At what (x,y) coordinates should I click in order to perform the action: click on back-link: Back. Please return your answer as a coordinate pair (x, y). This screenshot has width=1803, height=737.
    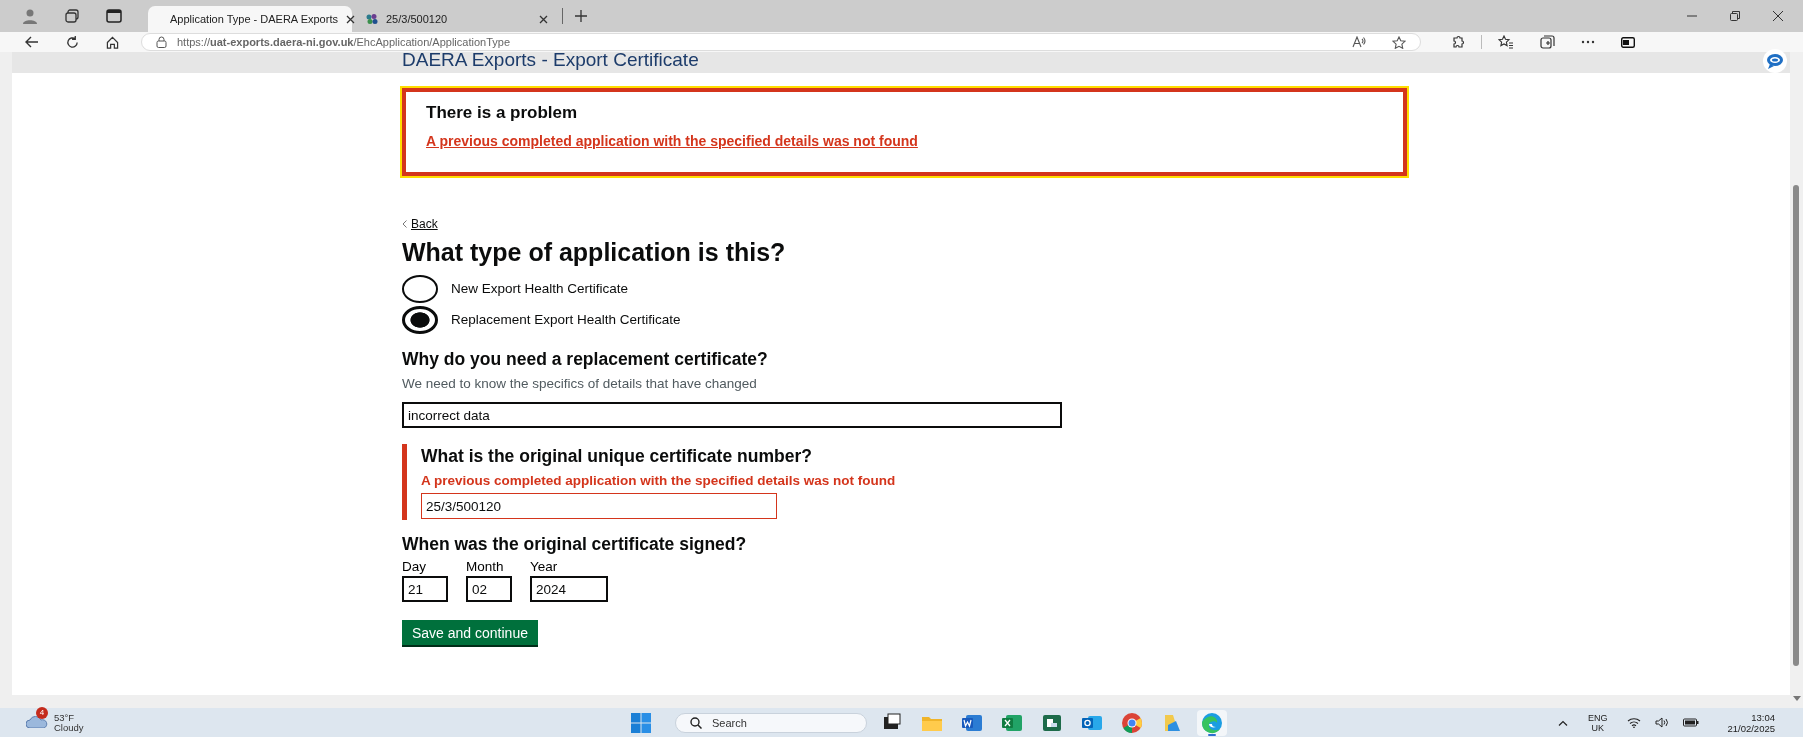
    Looking at the image, I should click on (420, 224).